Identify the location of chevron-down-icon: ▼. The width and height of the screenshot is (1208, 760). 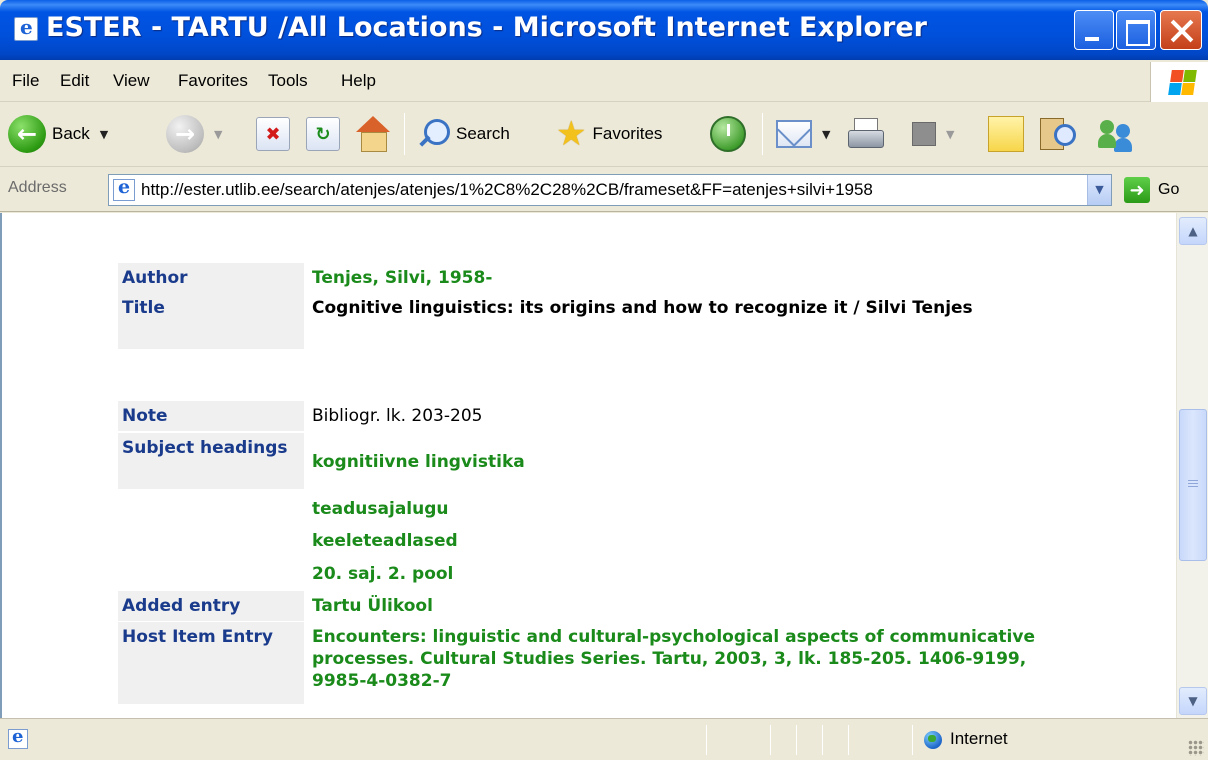
(1193, 701).